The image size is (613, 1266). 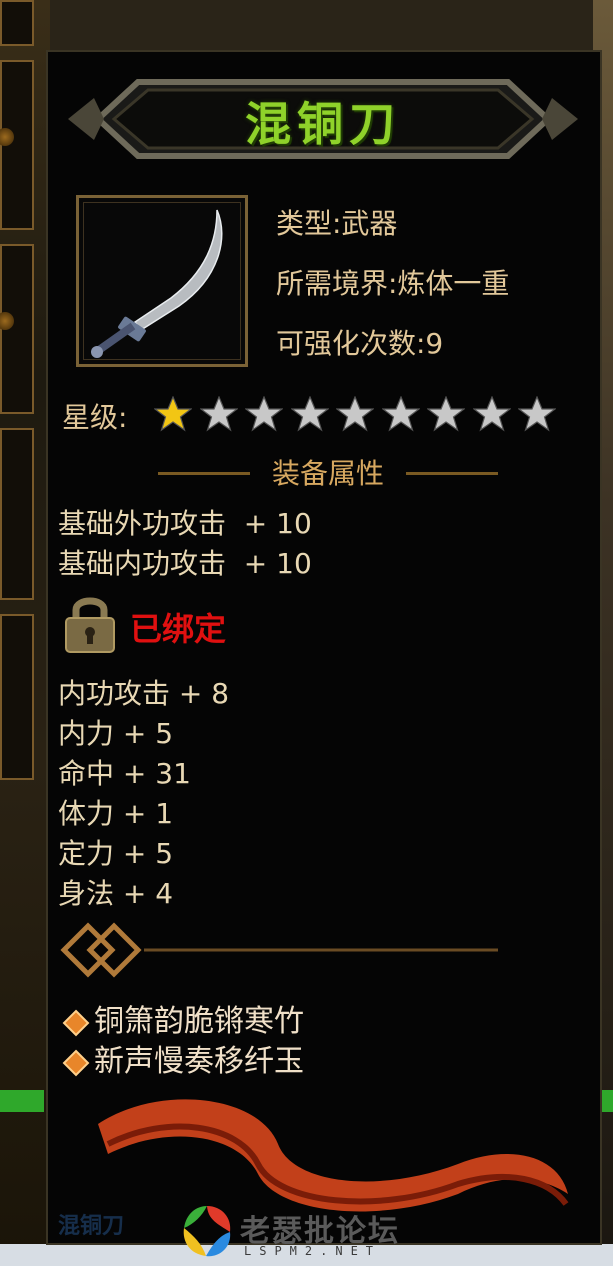 I want to click on bonus-attribute: 命中 + 31, so click(x=124, y=773).